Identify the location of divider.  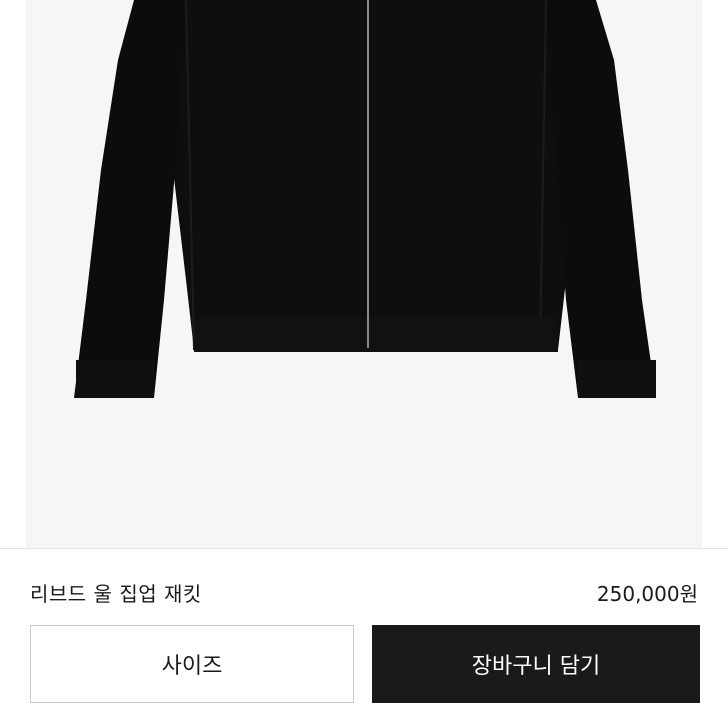
(364, 548).